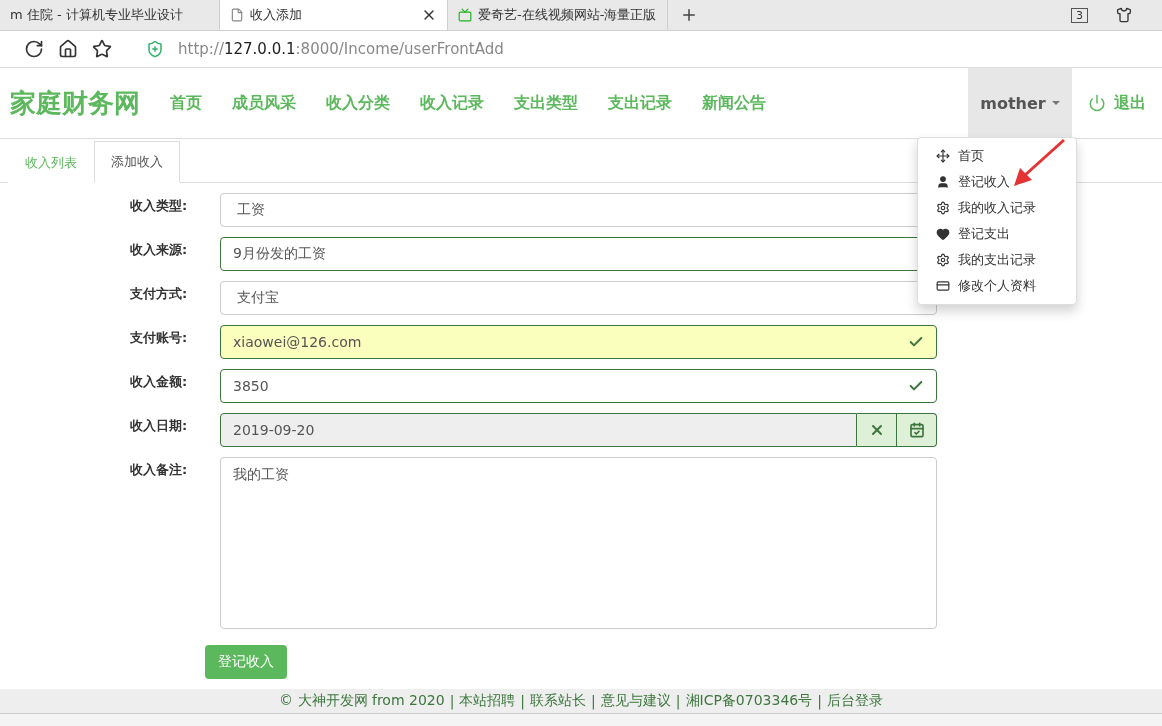 Image resolution: width=1162 pixels, height=726 pixels. I want to click on textarea-field: 我的工资, so click(578, 543).